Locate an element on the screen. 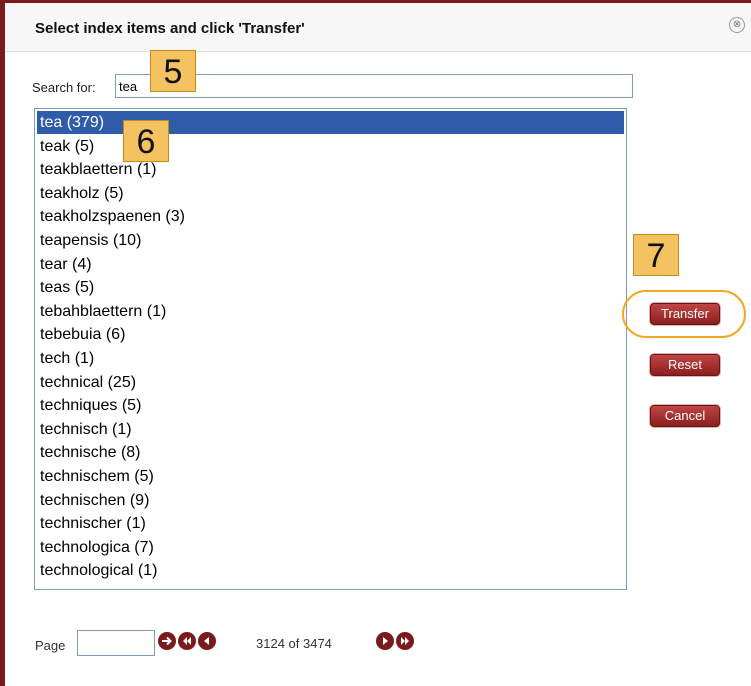 This screenshot has width=751, height=686. list-item: technological (1) is located at coordinates (330, 570).